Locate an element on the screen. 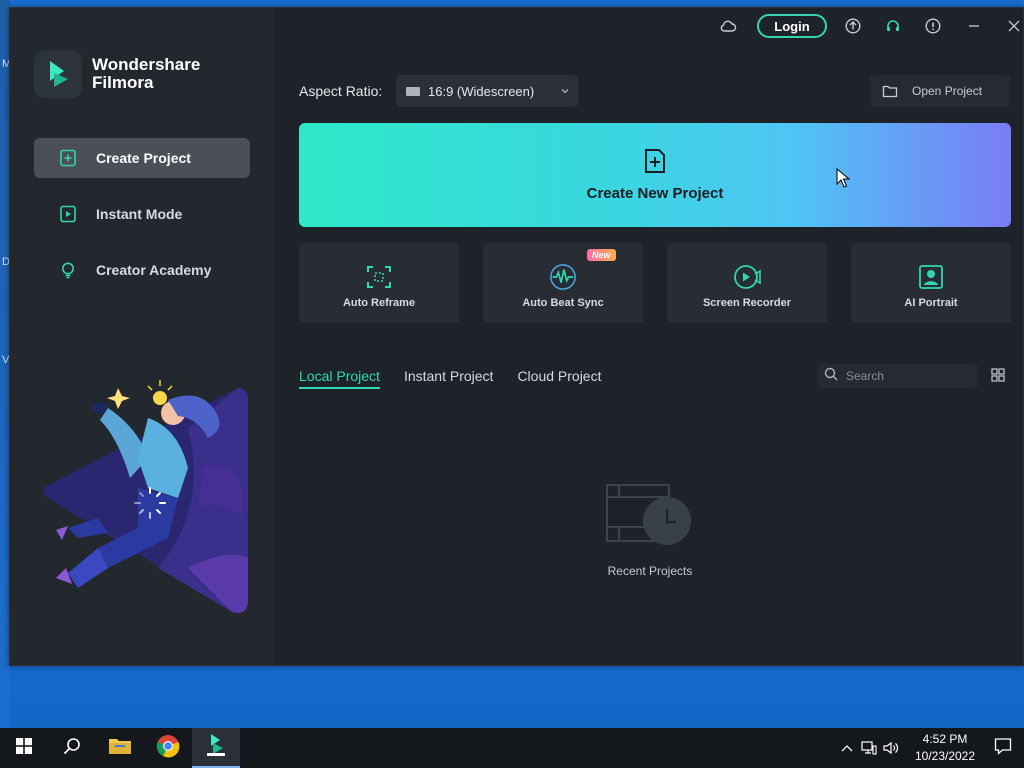 Image resolution: width=1024 pixels, height=768 pixels. tool-label: AI Portrait is located at coordinates (931, 303).